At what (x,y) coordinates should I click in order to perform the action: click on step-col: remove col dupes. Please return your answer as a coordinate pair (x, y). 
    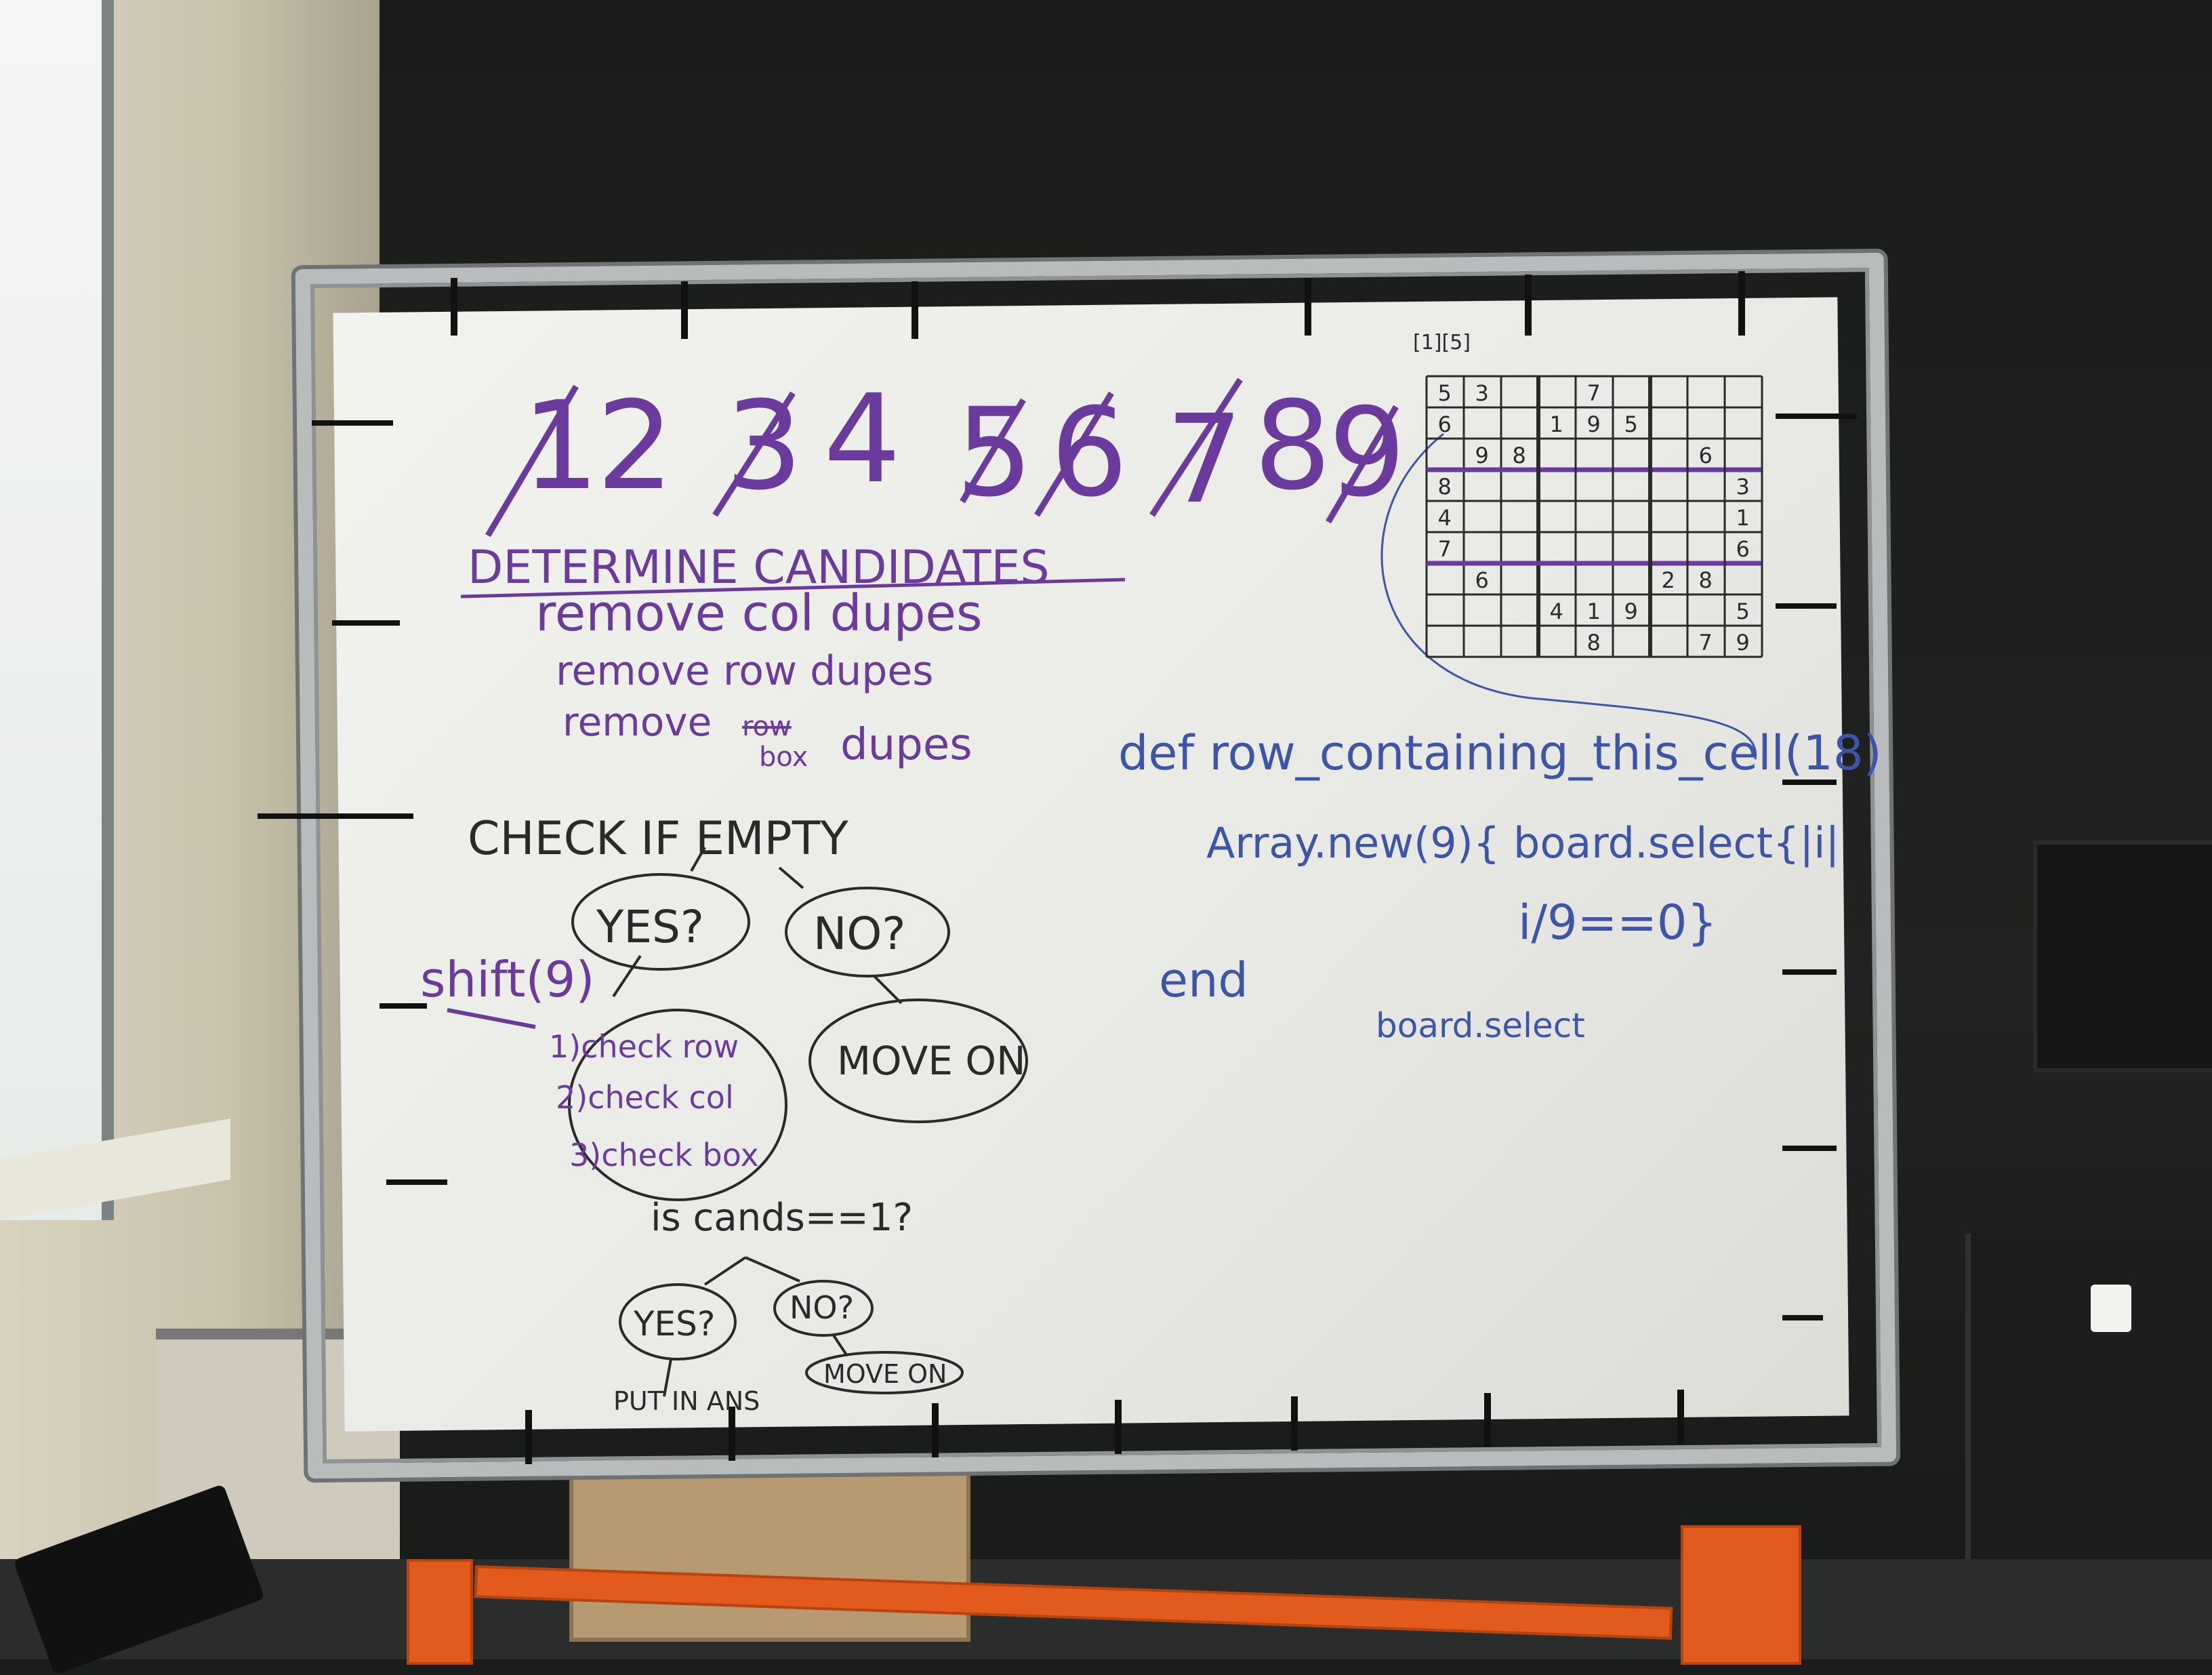
    Looking at the image, I should click on (759, 613).